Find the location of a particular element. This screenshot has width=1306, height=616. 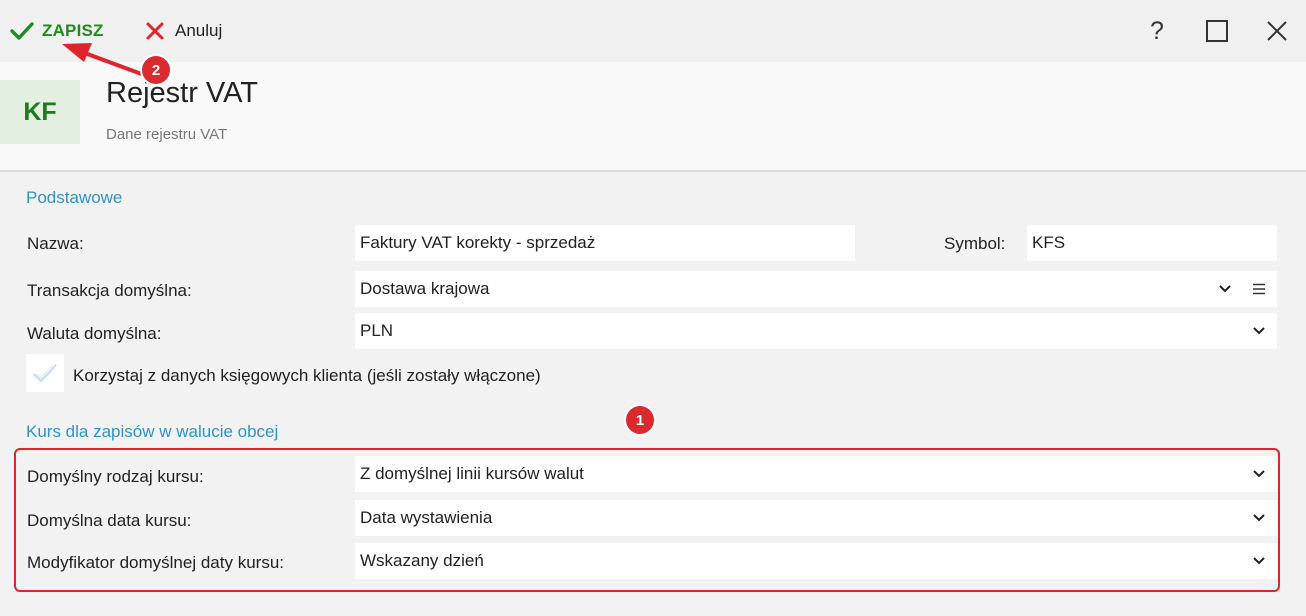

section-title-basic: Podstawowe is located at coordinates (74, 197).